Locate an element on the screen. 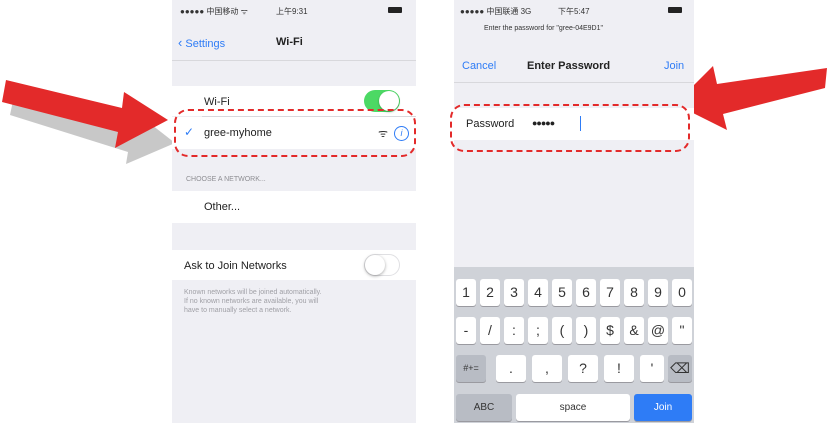  key-apostrophe: ' is located at coordinates (652, 368).